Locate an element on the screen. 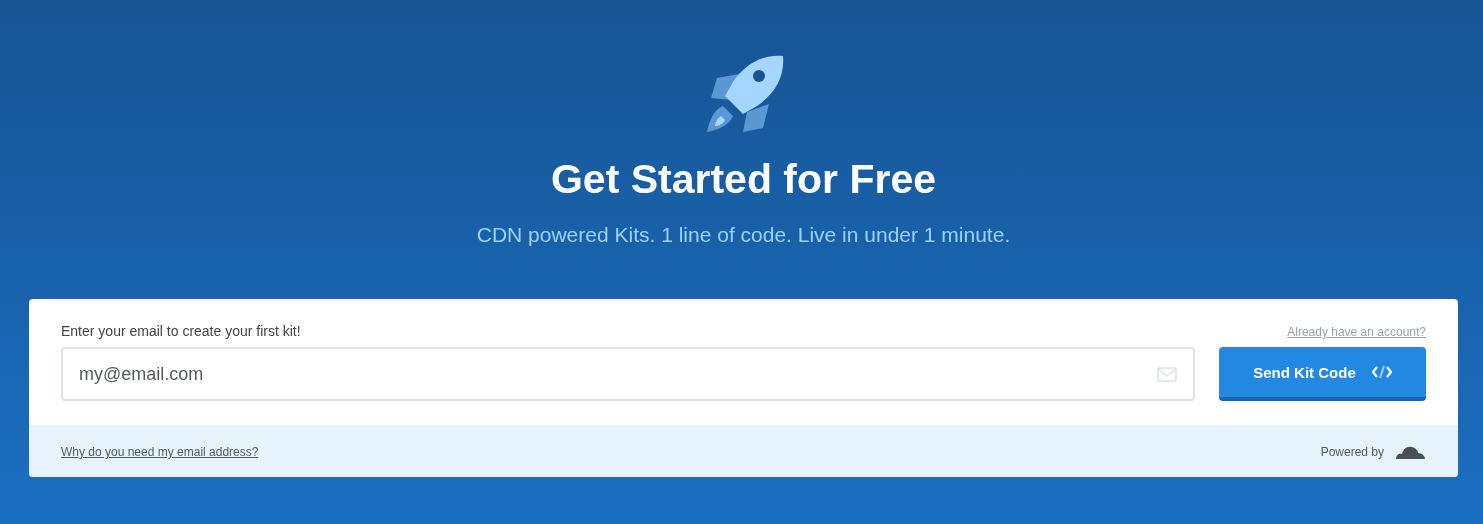  subtitle: CDN powered Kits. 1 line of code. Live in under 1 minute. is located at coordinates (743, 235).